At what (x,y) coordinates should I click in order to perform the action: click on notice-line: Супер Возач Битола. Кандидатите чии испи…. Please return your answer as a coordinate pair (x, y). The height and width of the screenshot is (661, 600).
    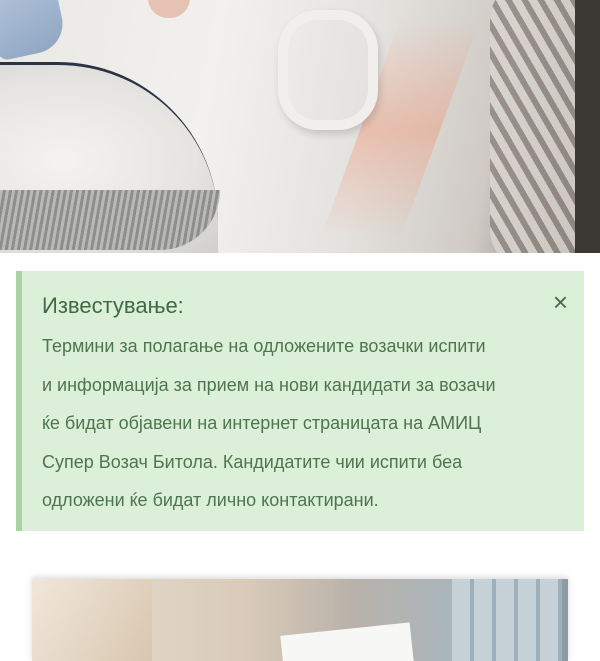
    Looking at the image, I should click on (252, 461).